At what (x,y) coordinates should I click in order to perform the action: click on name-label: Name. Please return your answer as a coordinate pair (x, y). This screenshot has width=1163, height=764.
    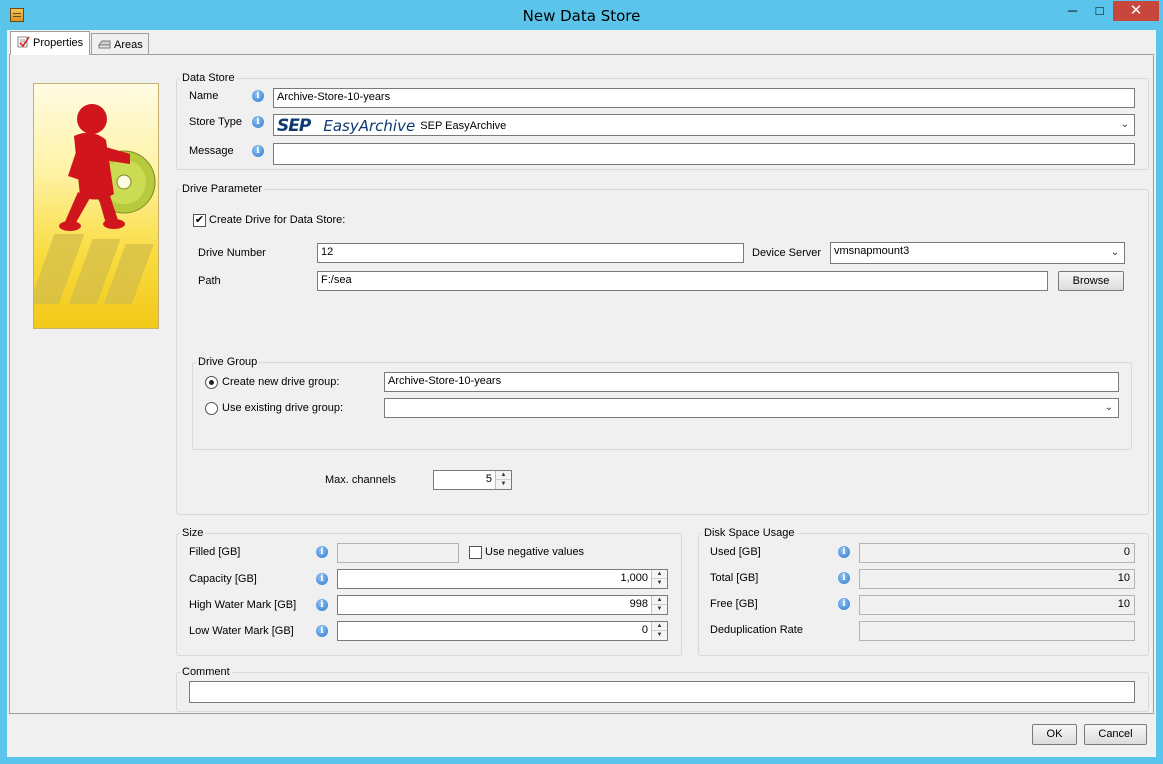
    Looking at the image, I should click on (204, 96).